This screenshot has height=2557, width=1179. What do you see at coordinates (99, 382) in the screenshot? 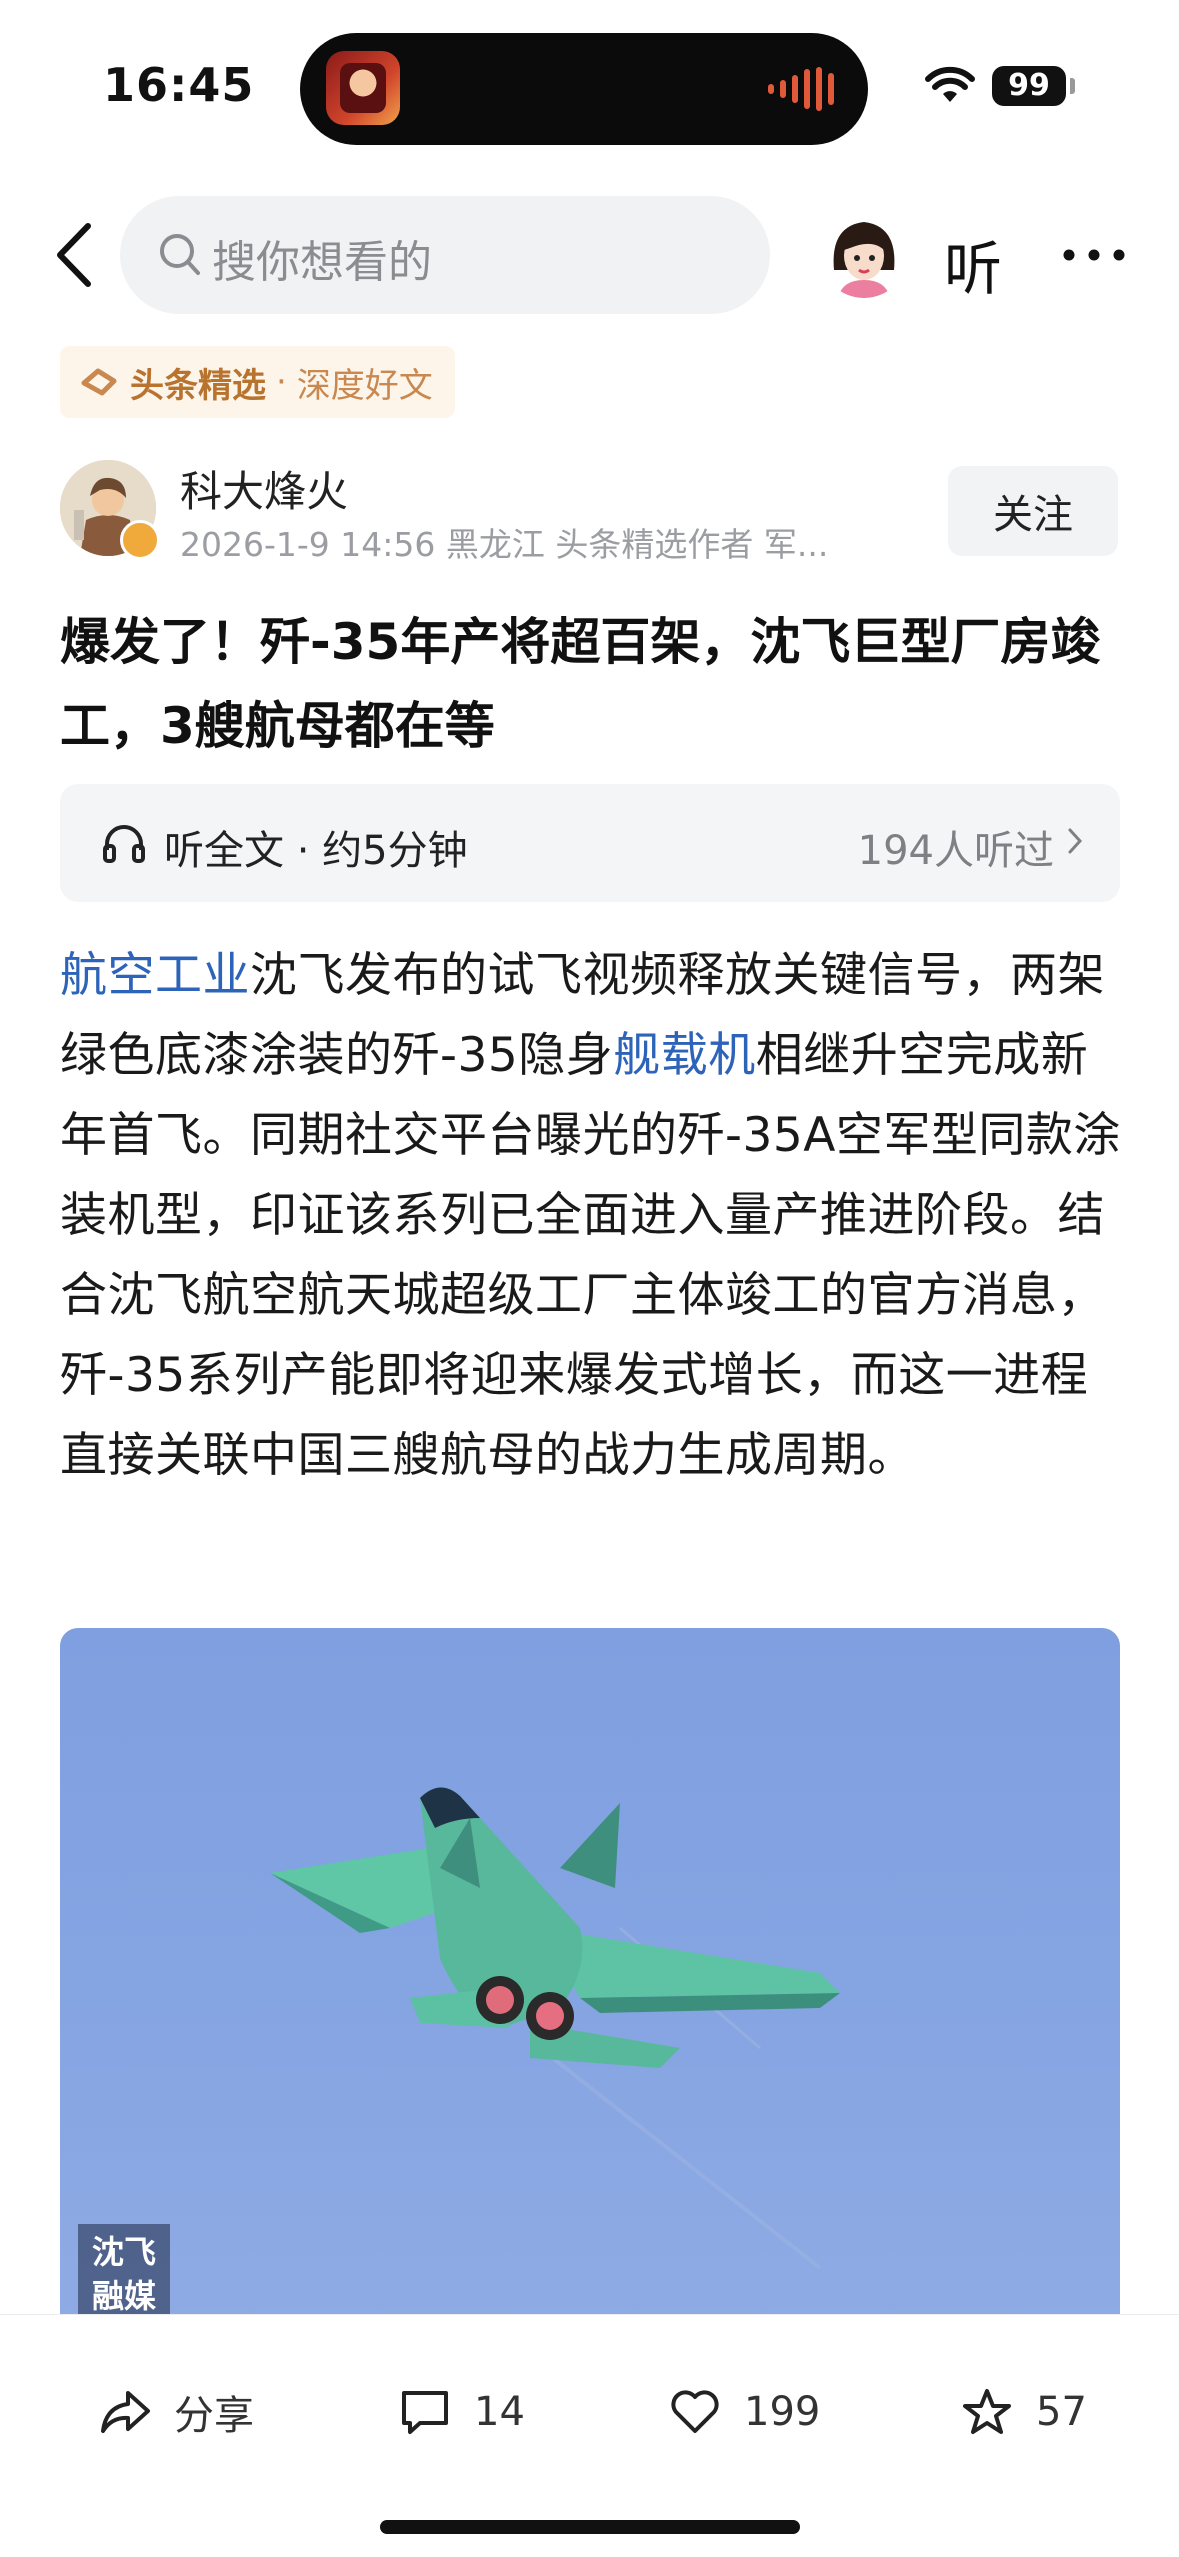
I see `toutiao-featured-icon` at bounding box center [99, 382].